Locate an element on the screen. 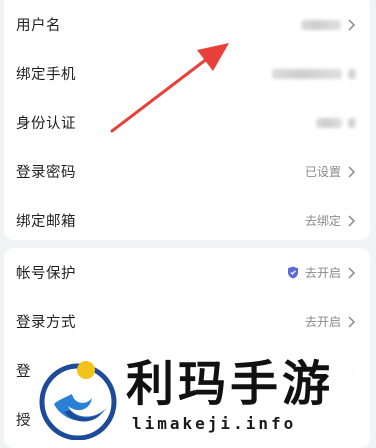 The height and width of the screenshot is (448, 376). email-label: 绑定邮箱 is located at coordinates (46, 222).